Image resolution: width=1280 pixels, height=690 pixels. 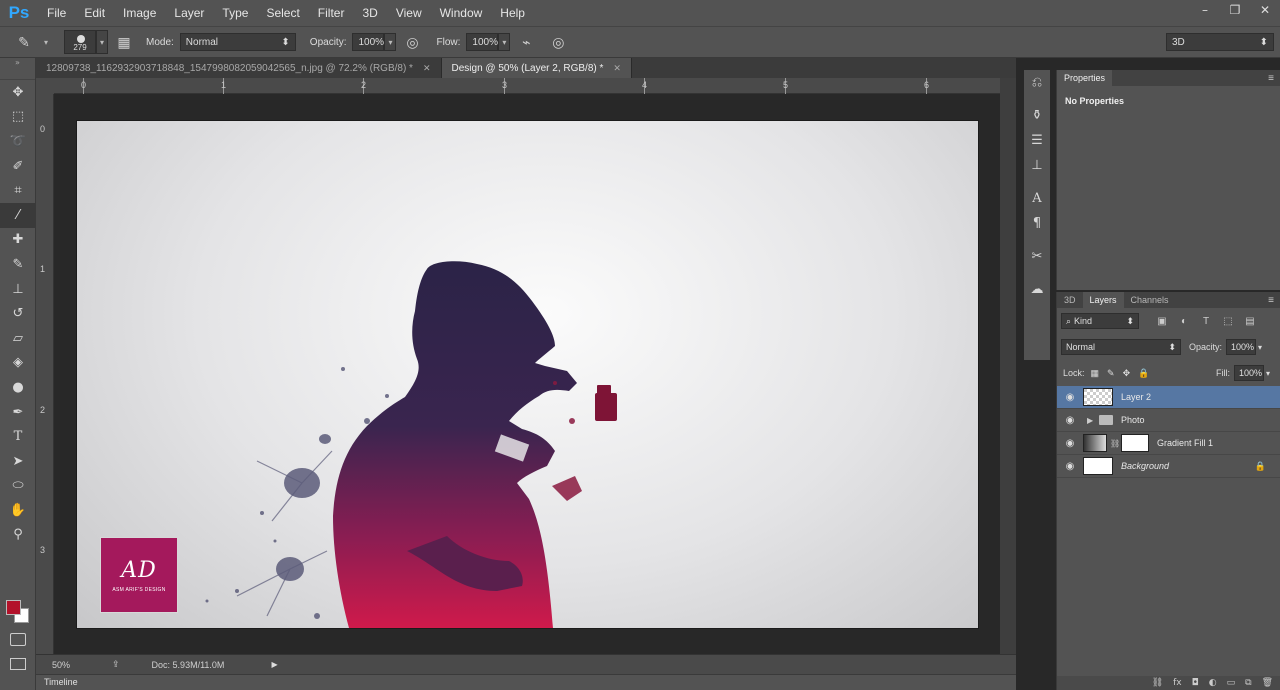 I want to click on flow-input: 100%, so click(x=482, y=42).